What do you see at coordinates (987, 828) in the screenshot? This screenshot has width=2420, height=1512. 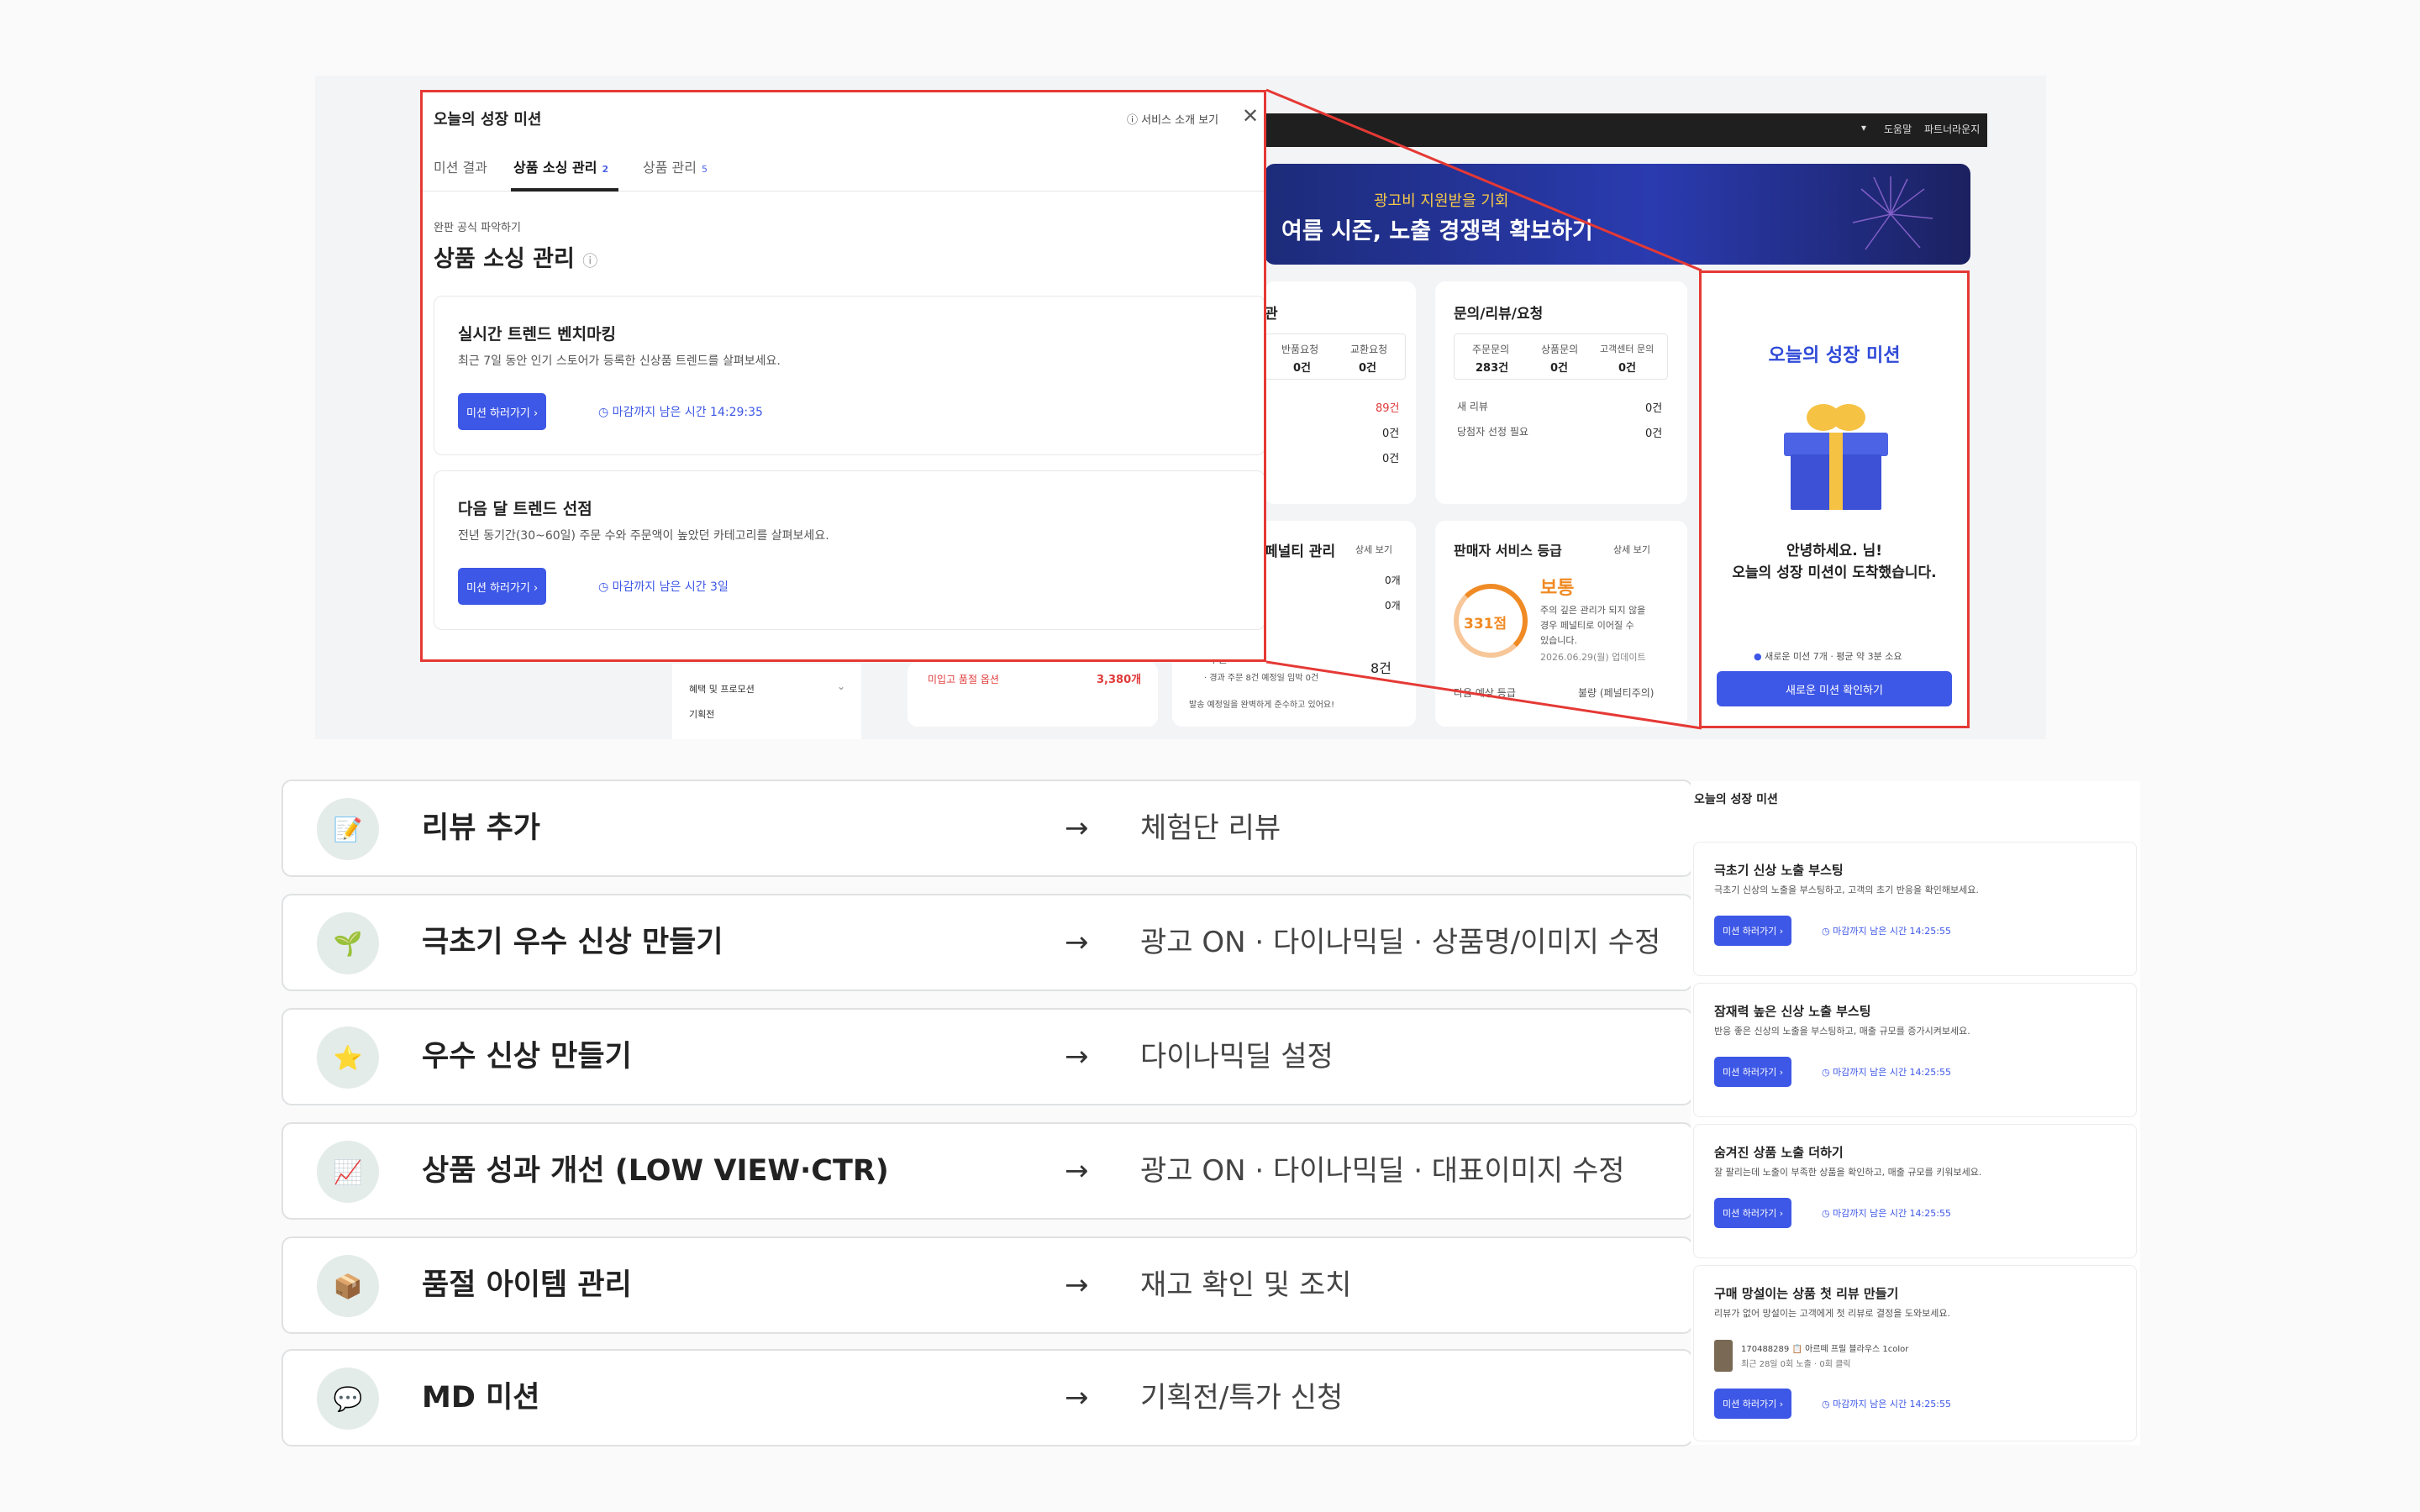 I see `mission-mapping-row: 📝 리뷰 추가 → 체험단 리뷰` at bounding box center [987, 828].